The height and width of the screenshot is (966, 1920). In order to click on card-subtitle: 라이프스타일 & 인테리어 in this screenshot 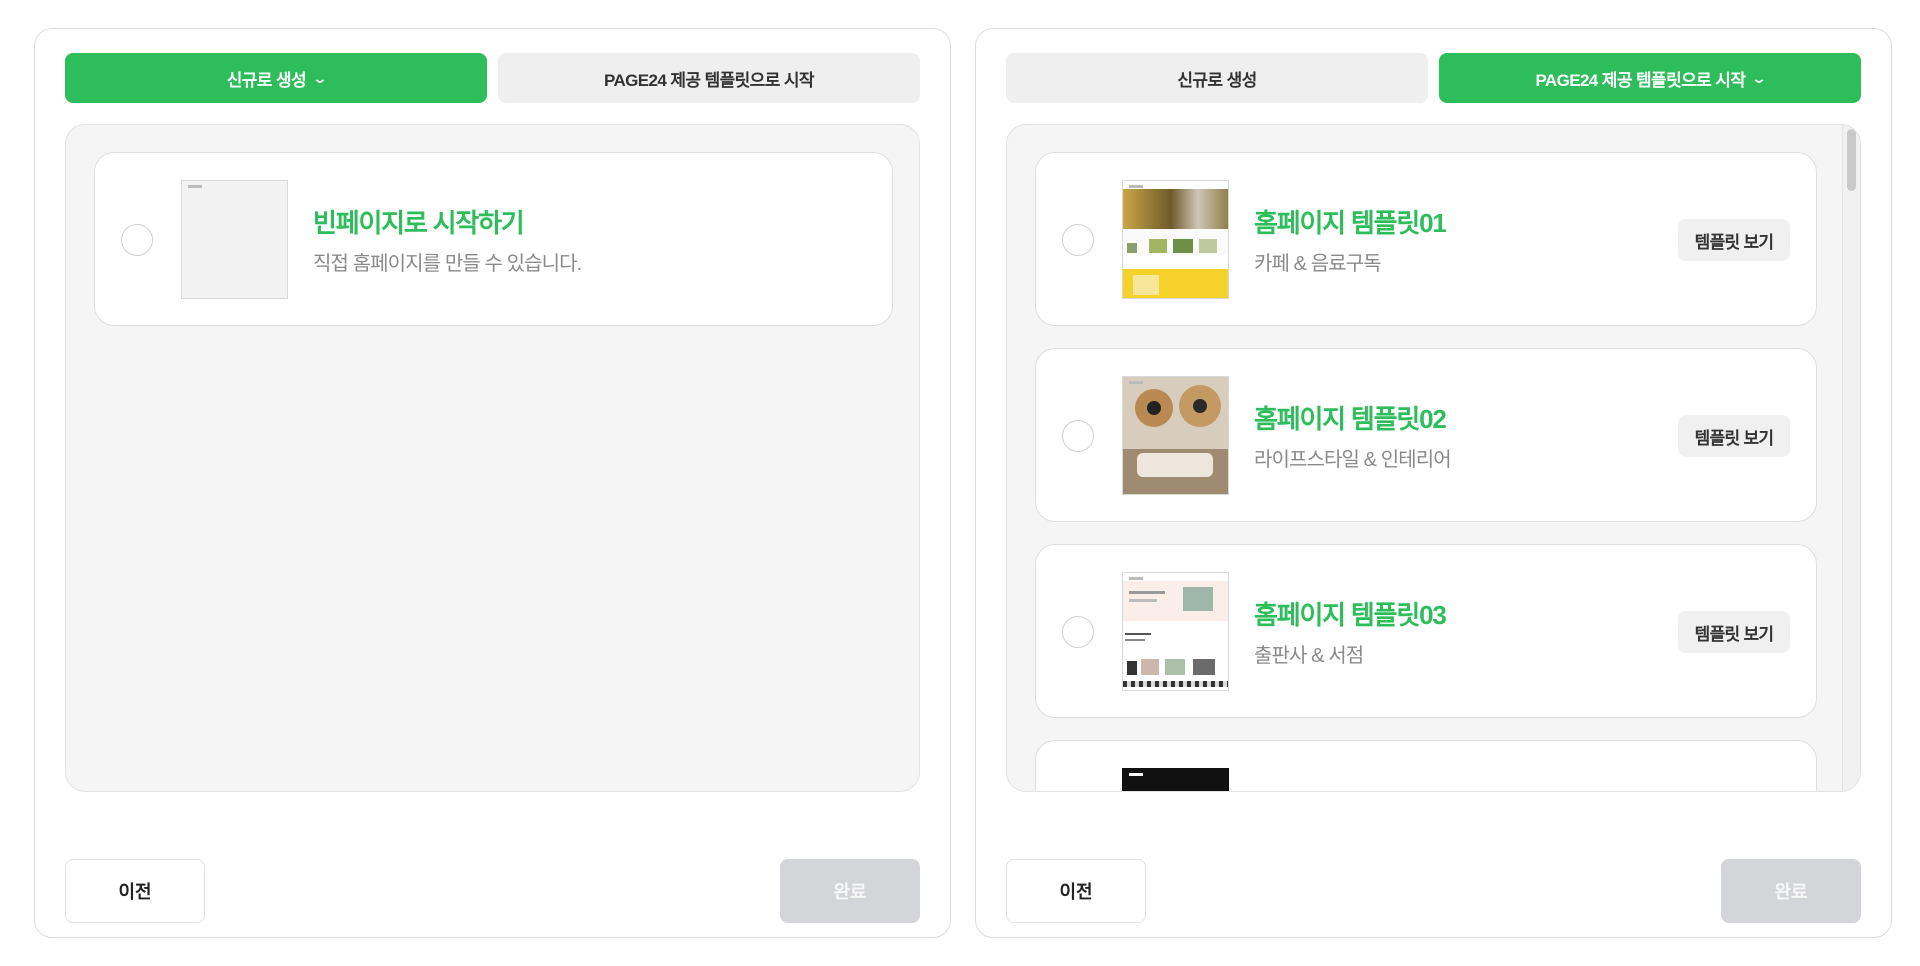, I will do `click(1353, 460)`.